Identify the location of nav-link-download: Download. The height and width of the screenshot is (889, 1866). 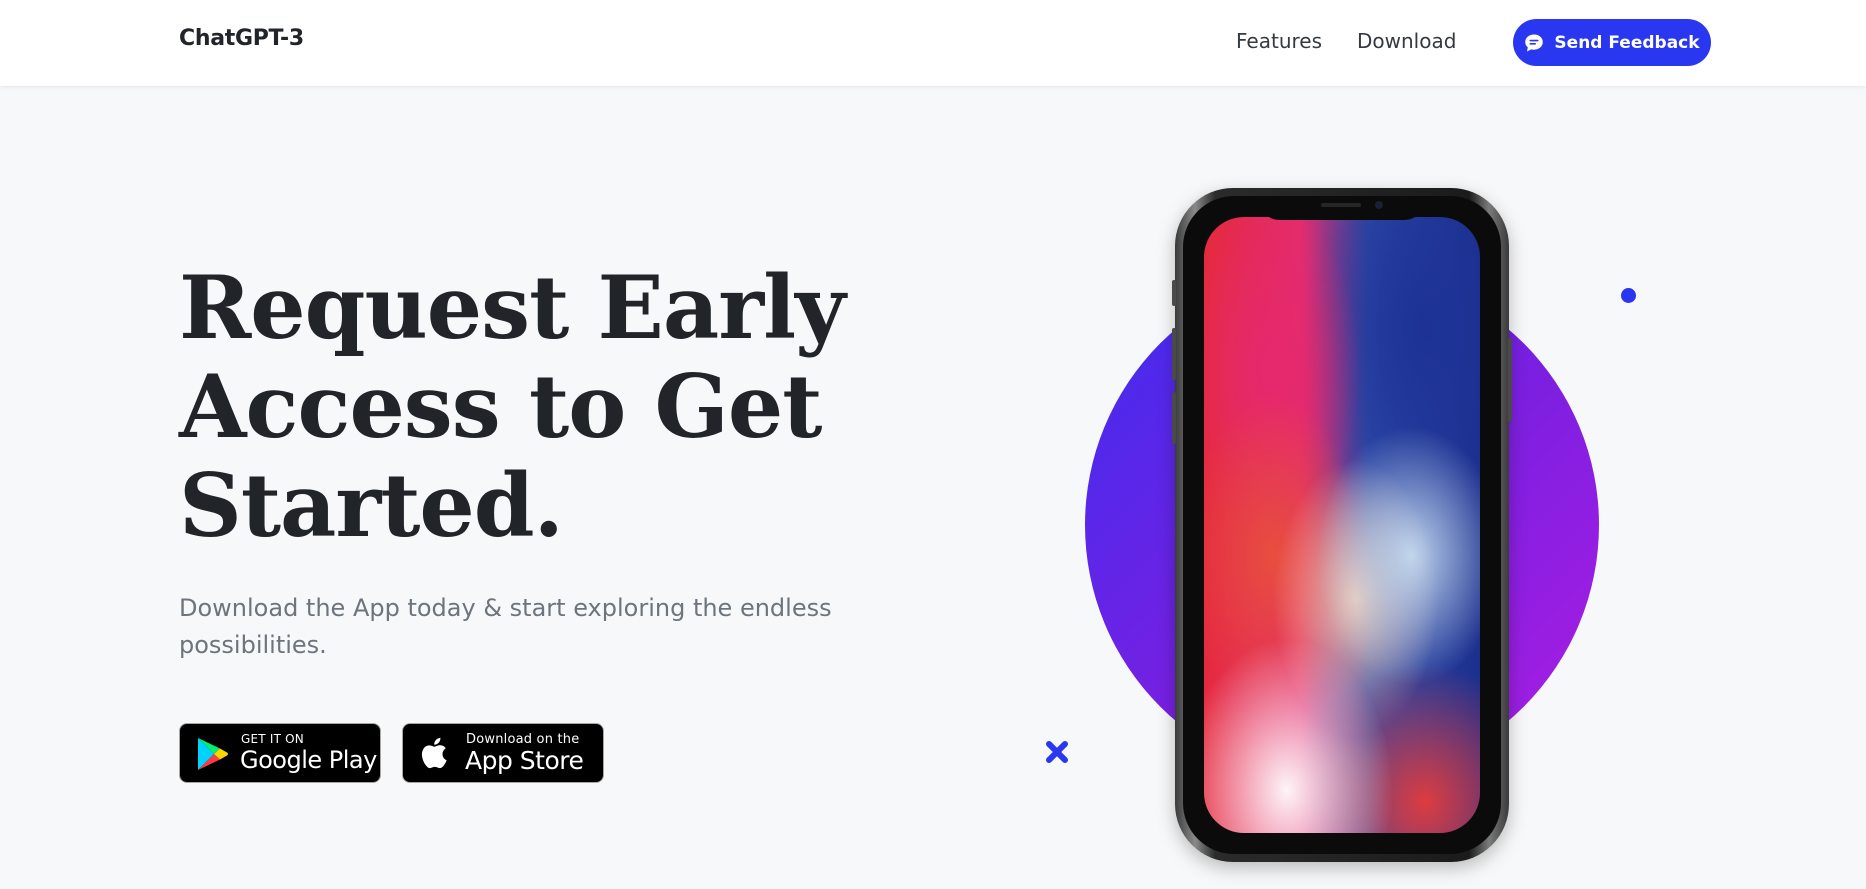
(1406, 41).